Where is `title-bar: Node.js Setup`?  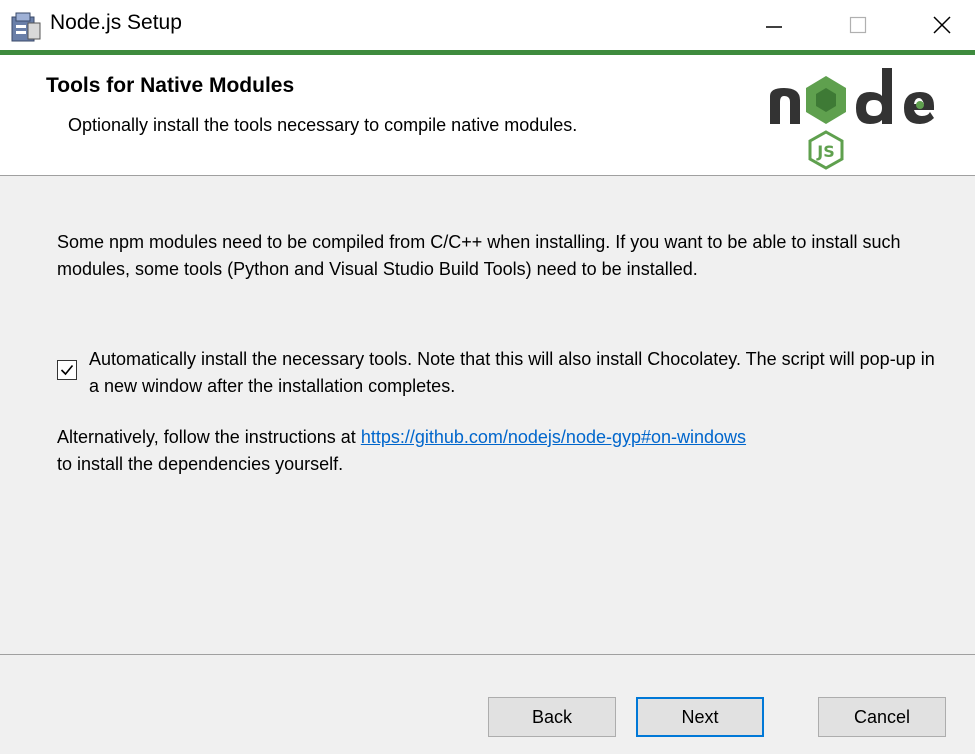
title-bar: Node.js Setup is located at coordinates (487, 25).